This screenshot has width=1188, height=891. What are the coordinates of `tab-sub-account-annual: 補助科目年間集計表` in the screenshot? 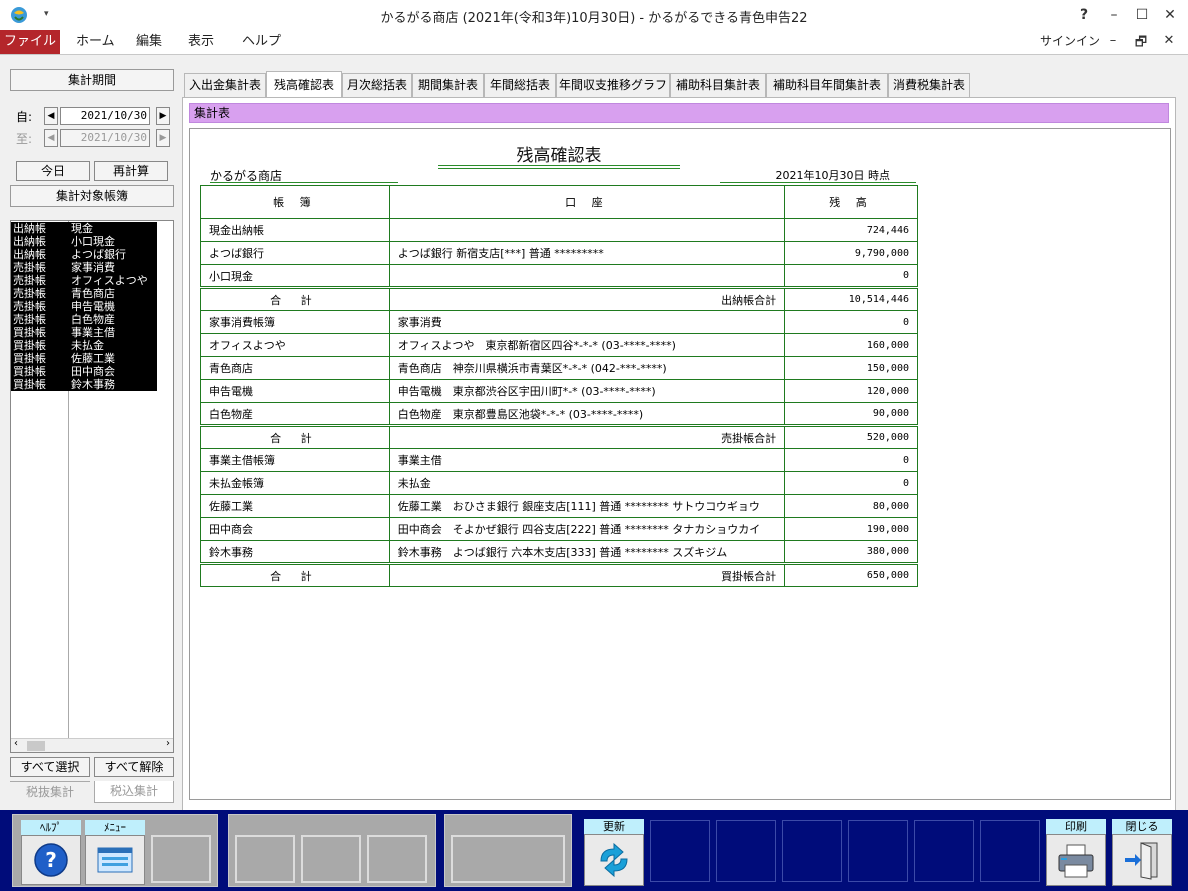 It's located at (827, 85).